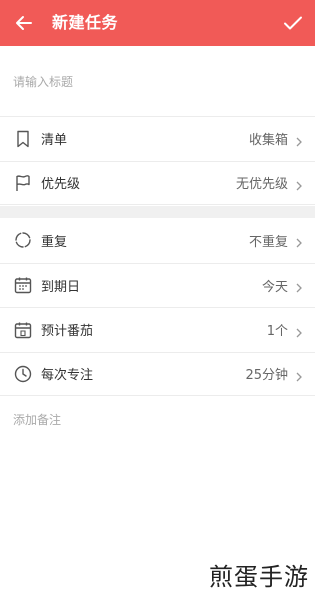 The width and height of the screenshot is (320, 600). Describe the element at coordinates (23, 374) in the screenshot. I see `clock-icon` at that location.